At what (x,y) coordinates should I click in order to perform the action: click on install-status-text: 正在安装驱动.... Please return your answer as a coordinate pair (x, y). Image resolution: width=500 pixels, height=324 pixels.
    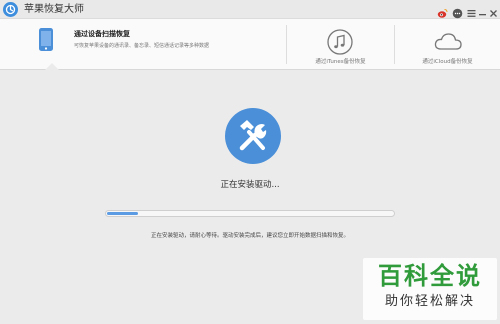
    Looking at the image, I should click on (250, 185).